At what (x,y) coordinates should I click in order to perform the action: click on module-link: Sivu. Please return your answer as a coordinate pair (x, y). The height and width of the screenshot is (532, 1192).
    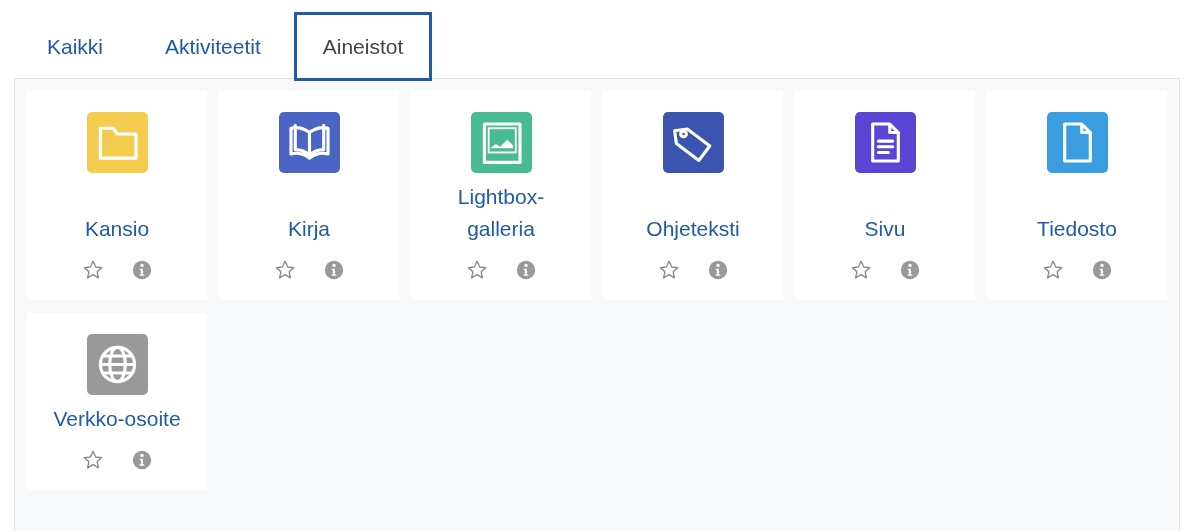
    Looking at the image, I should click on (885, 229).